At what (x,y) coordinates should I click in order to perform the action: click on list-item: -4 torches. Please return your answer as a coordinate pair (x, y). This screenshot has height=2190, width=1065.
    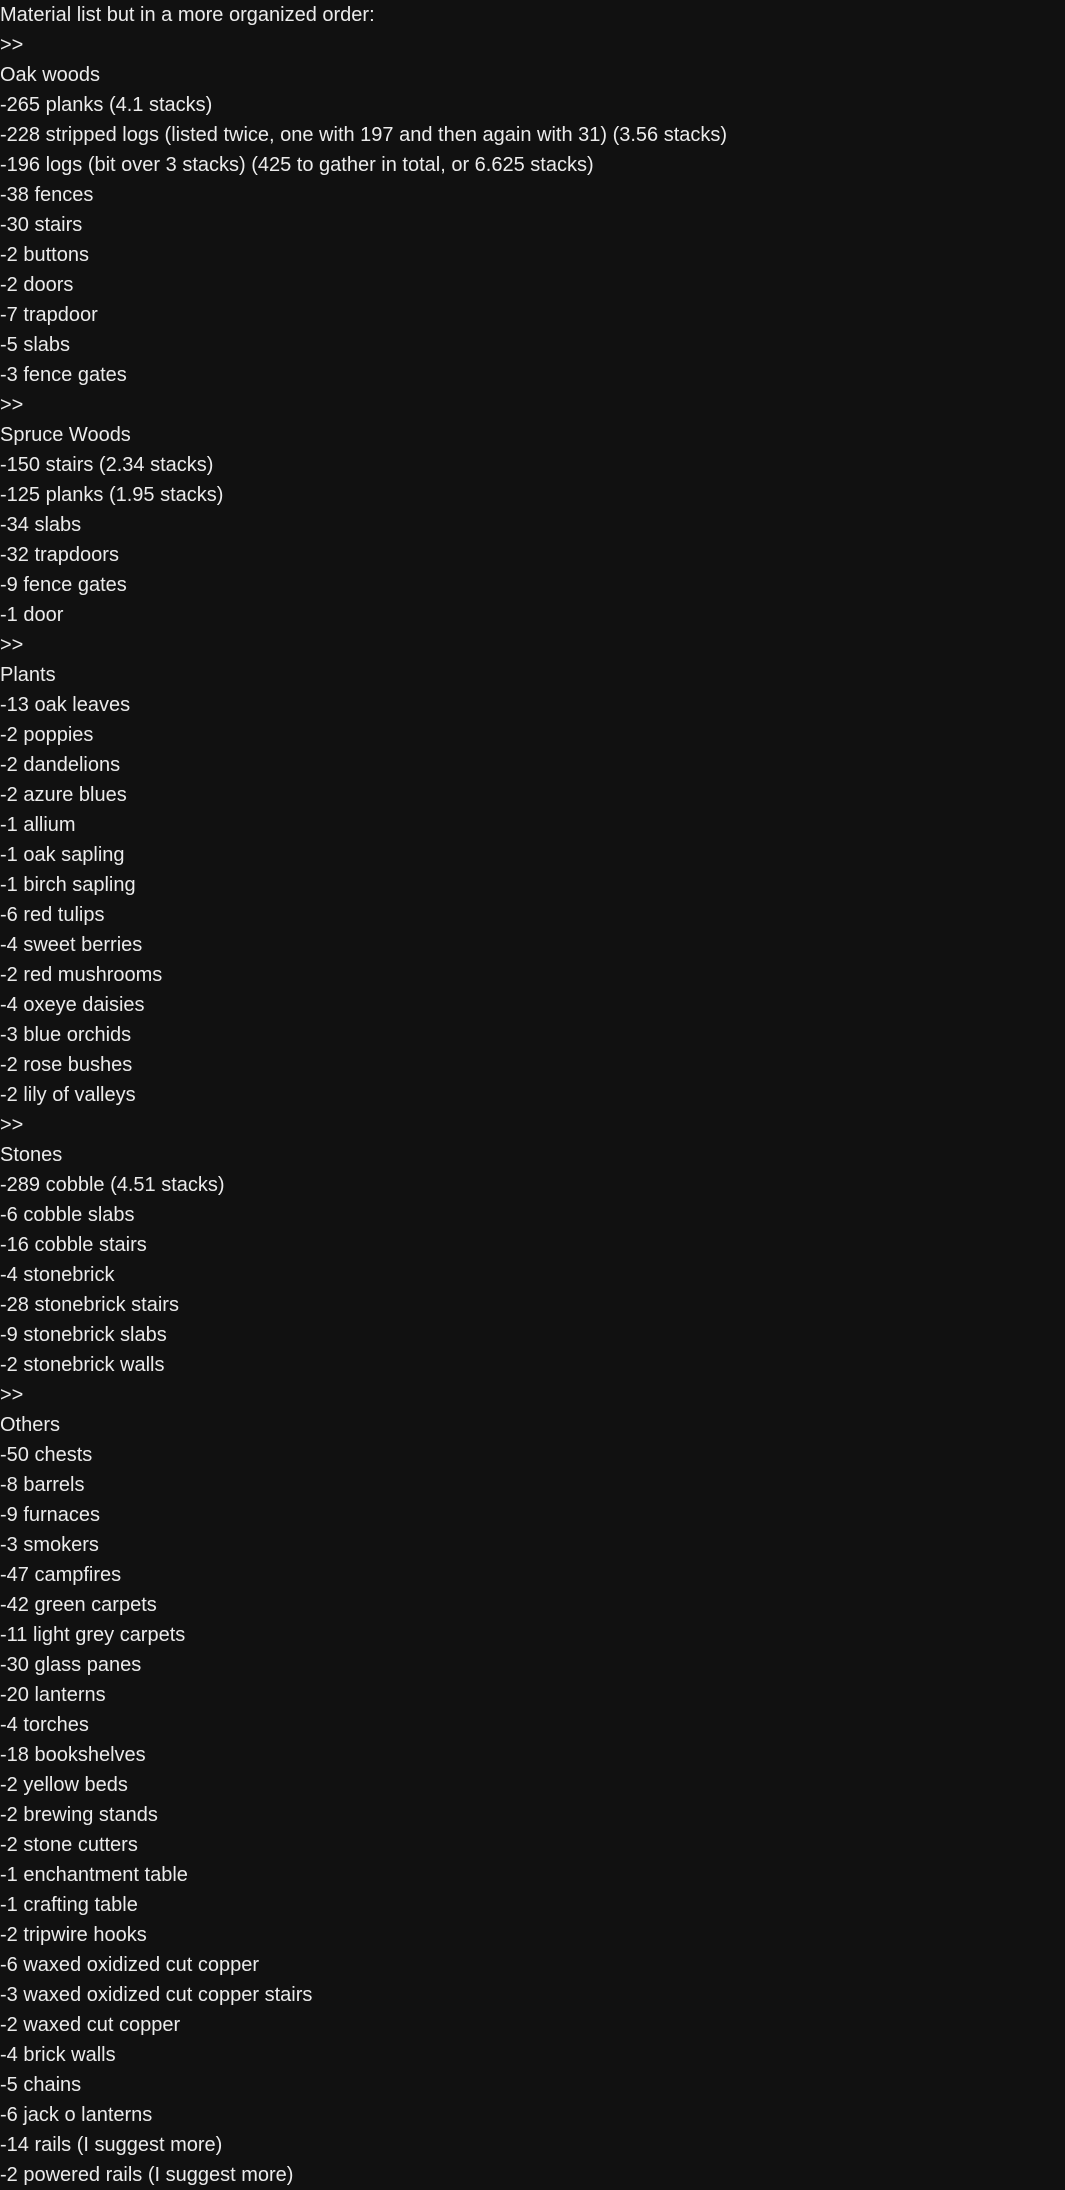
    Looking at the image, I should click on (44, 1725).